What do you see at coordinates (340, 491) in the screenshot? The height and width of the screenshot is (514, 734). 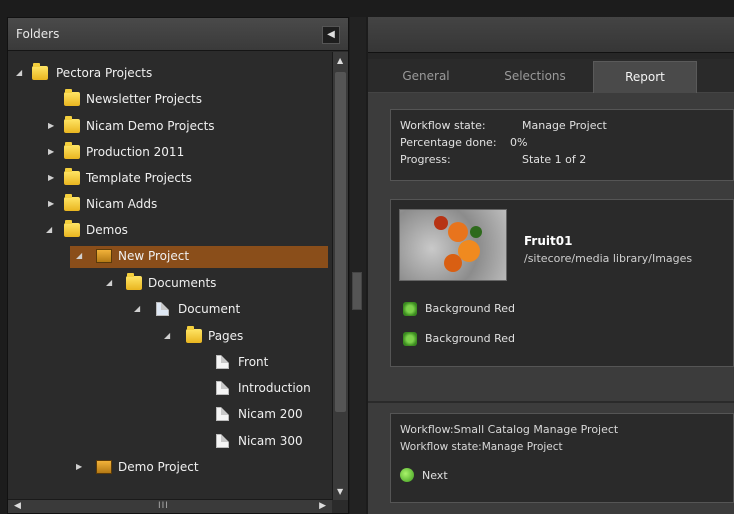 I see `scroll-down-icon: ▼` at bounding box center [340, 491].